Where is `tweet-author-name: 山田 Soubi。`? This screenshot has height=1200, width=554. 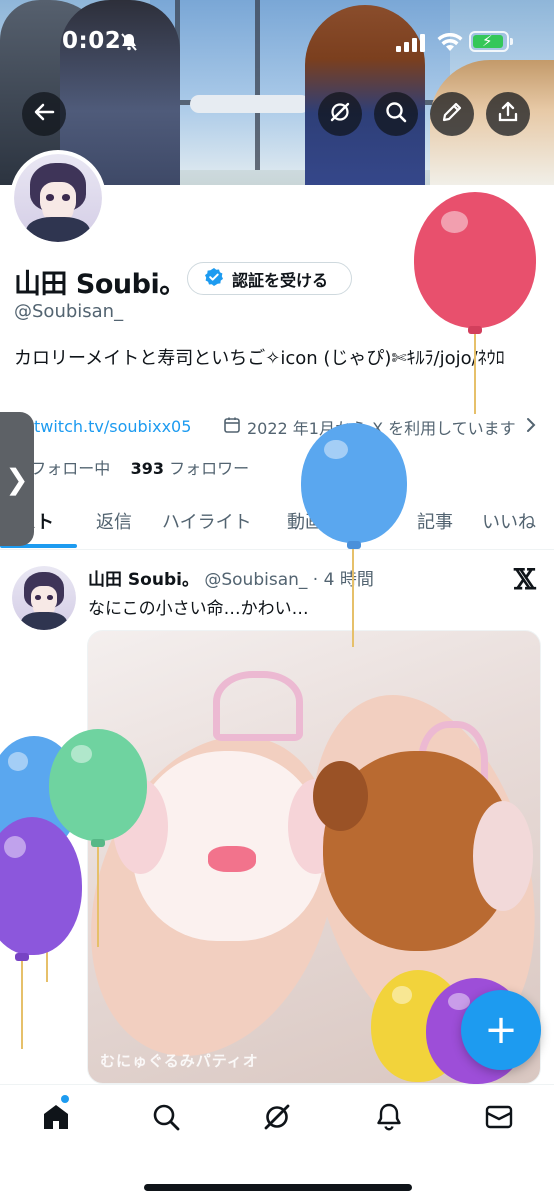
tweet-author-name: 山田 Soubi。 is located at coordinates (143, 580).